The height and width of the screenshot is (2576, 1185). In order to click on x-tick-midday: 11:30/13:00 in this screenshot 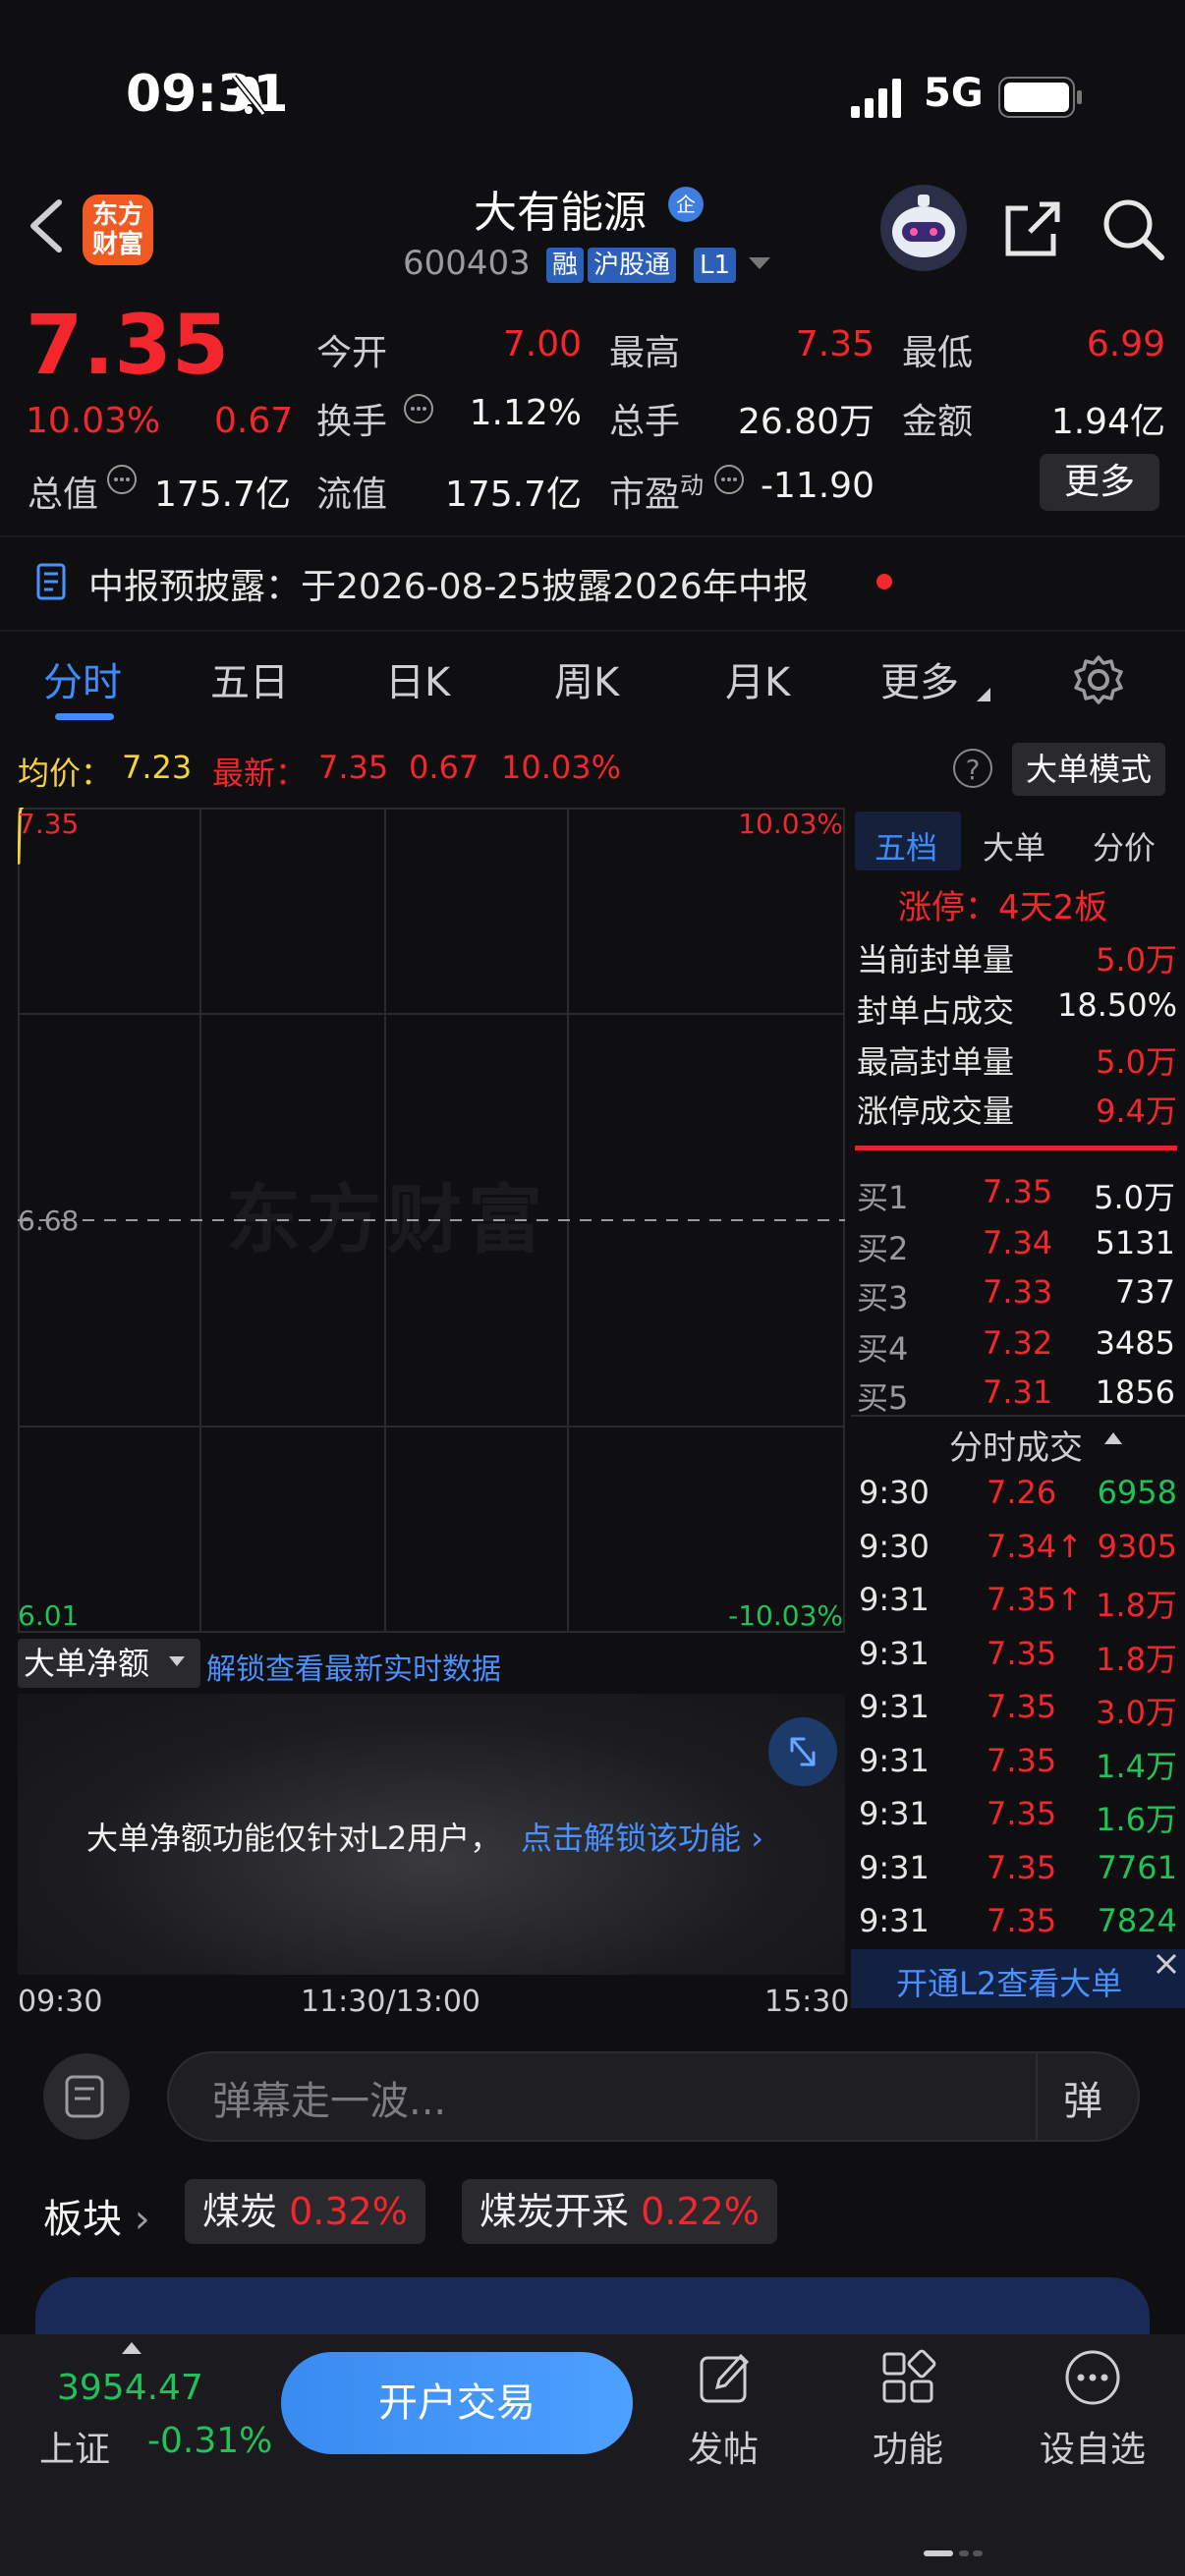, I will do `click(391, 2002)`.